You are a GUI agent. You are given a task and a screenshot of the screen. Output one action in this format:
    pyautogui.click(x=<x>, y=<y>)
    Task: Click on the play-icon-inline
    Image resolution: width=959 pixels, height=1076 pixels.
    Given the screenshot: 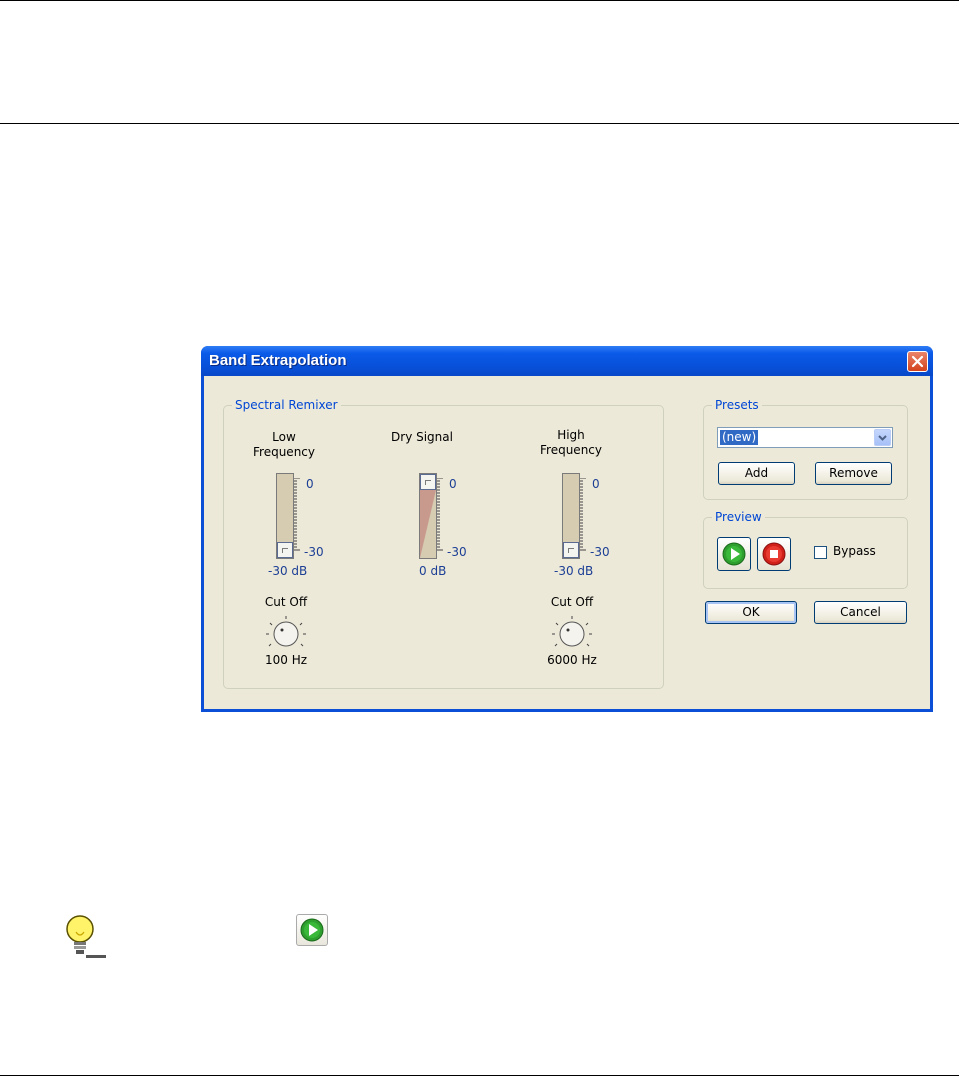 What is the action you would take?
    pyautogui.click(x=312, y=930)
    